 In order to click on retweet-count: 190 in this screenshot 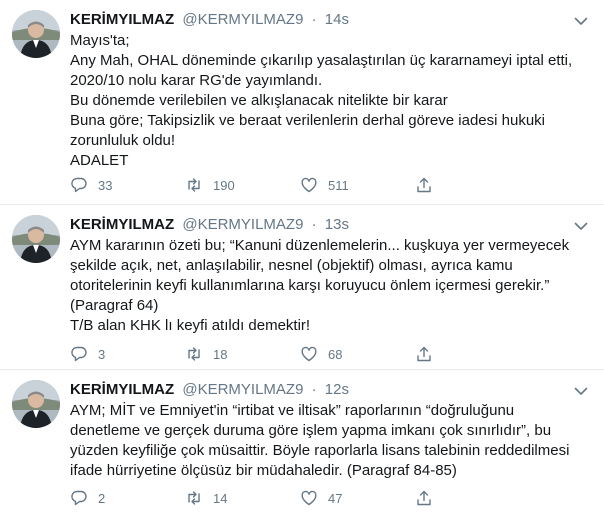, I will do `click(224, 185)`.